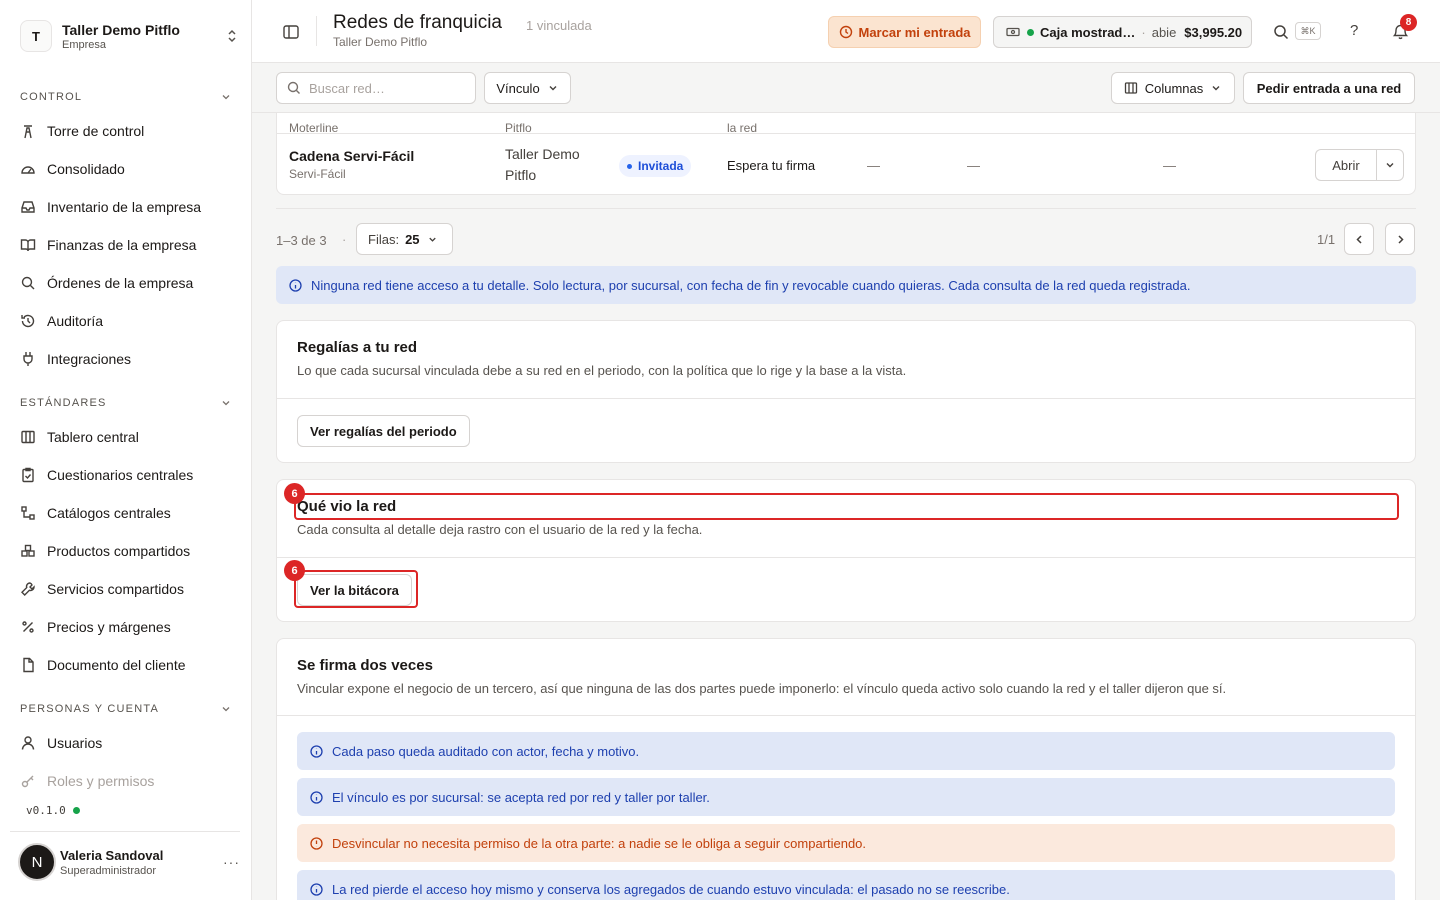 Image resolution: width=1440 pixels, height=900 pixels. What do you see at coordinates (36, 36) in the screenshot?
I see `company-avatar: T` at bounding box center [36, 36].